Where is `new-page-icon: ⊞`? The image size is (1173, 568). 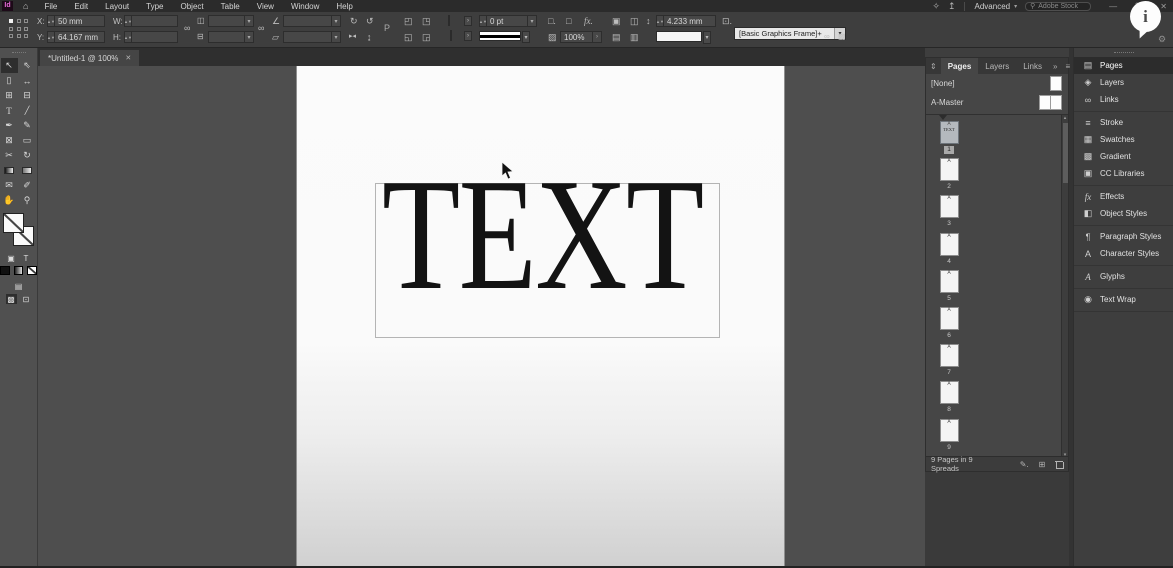
new-page-icon: ⊞ is located at coordinates (1042, 464).